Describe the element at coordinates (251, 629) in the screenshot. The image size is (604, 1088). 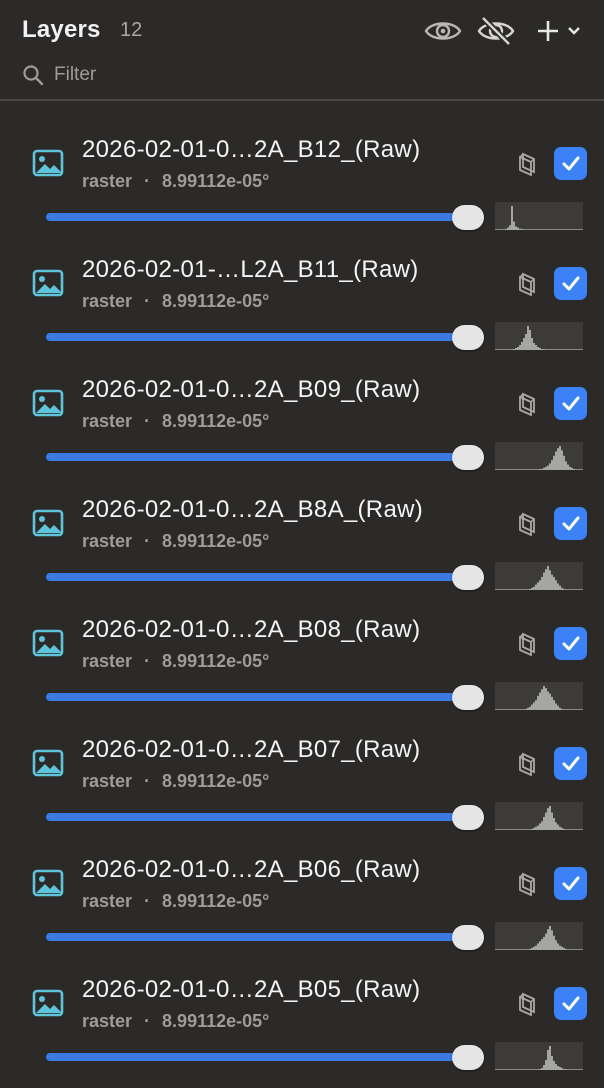
I see `layer-name: 2026-02-01-0…2A_B08_(Raw)` at that location.